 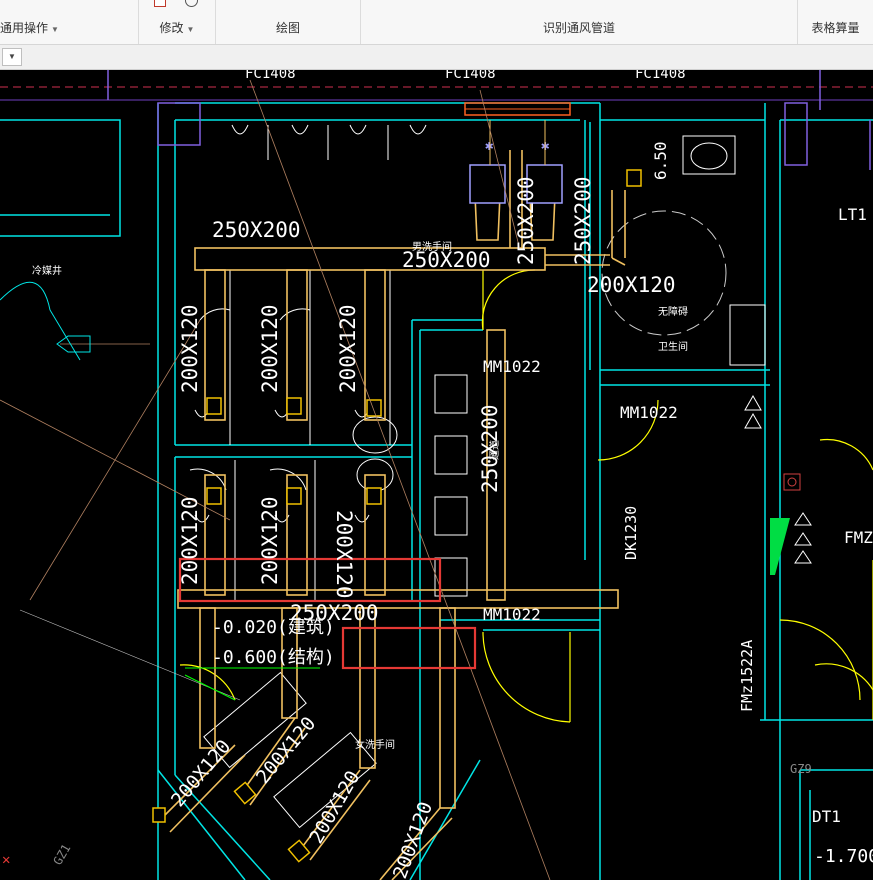 What do you see at coordinates (801, 769) in the screenshot?
I see `room-label-gz9: GZ9` at bounding box center [801, 769].